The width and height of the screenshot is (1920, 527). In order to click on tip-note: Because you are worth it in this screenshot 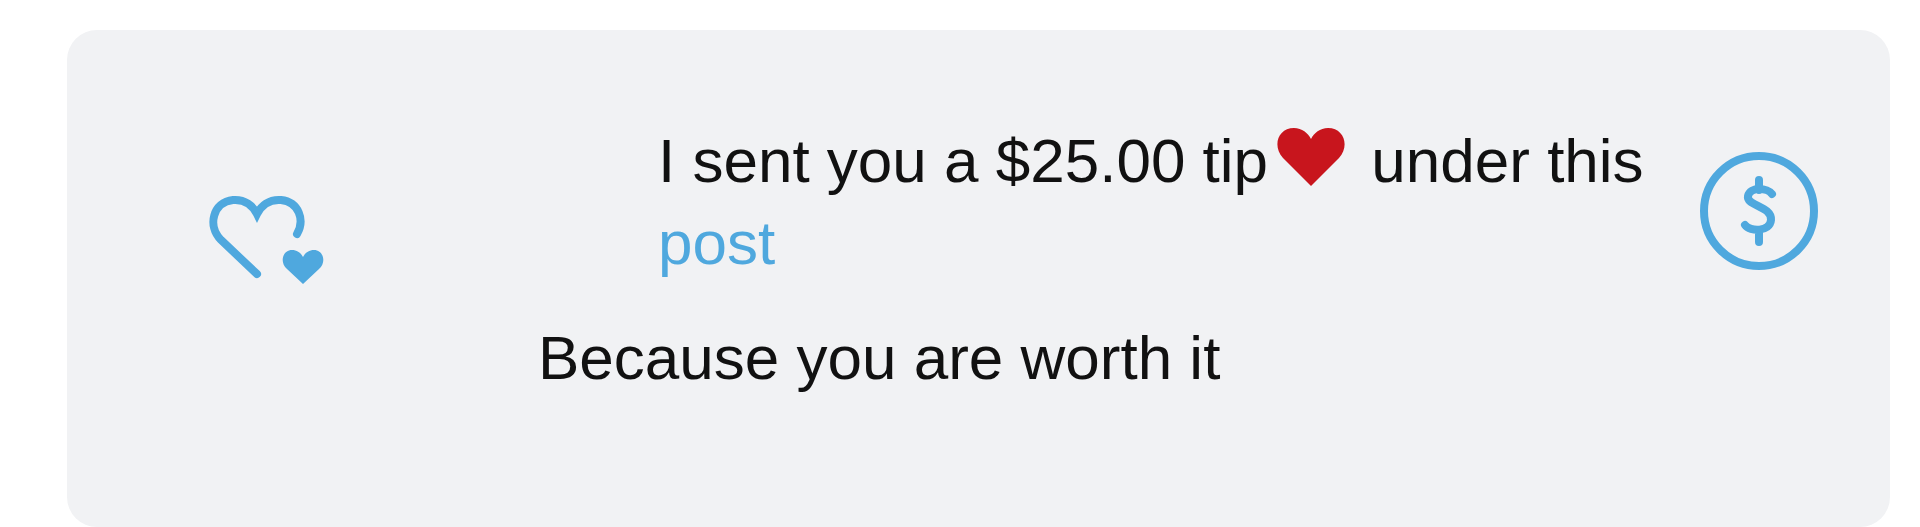, I will do `click(880, 357)`.